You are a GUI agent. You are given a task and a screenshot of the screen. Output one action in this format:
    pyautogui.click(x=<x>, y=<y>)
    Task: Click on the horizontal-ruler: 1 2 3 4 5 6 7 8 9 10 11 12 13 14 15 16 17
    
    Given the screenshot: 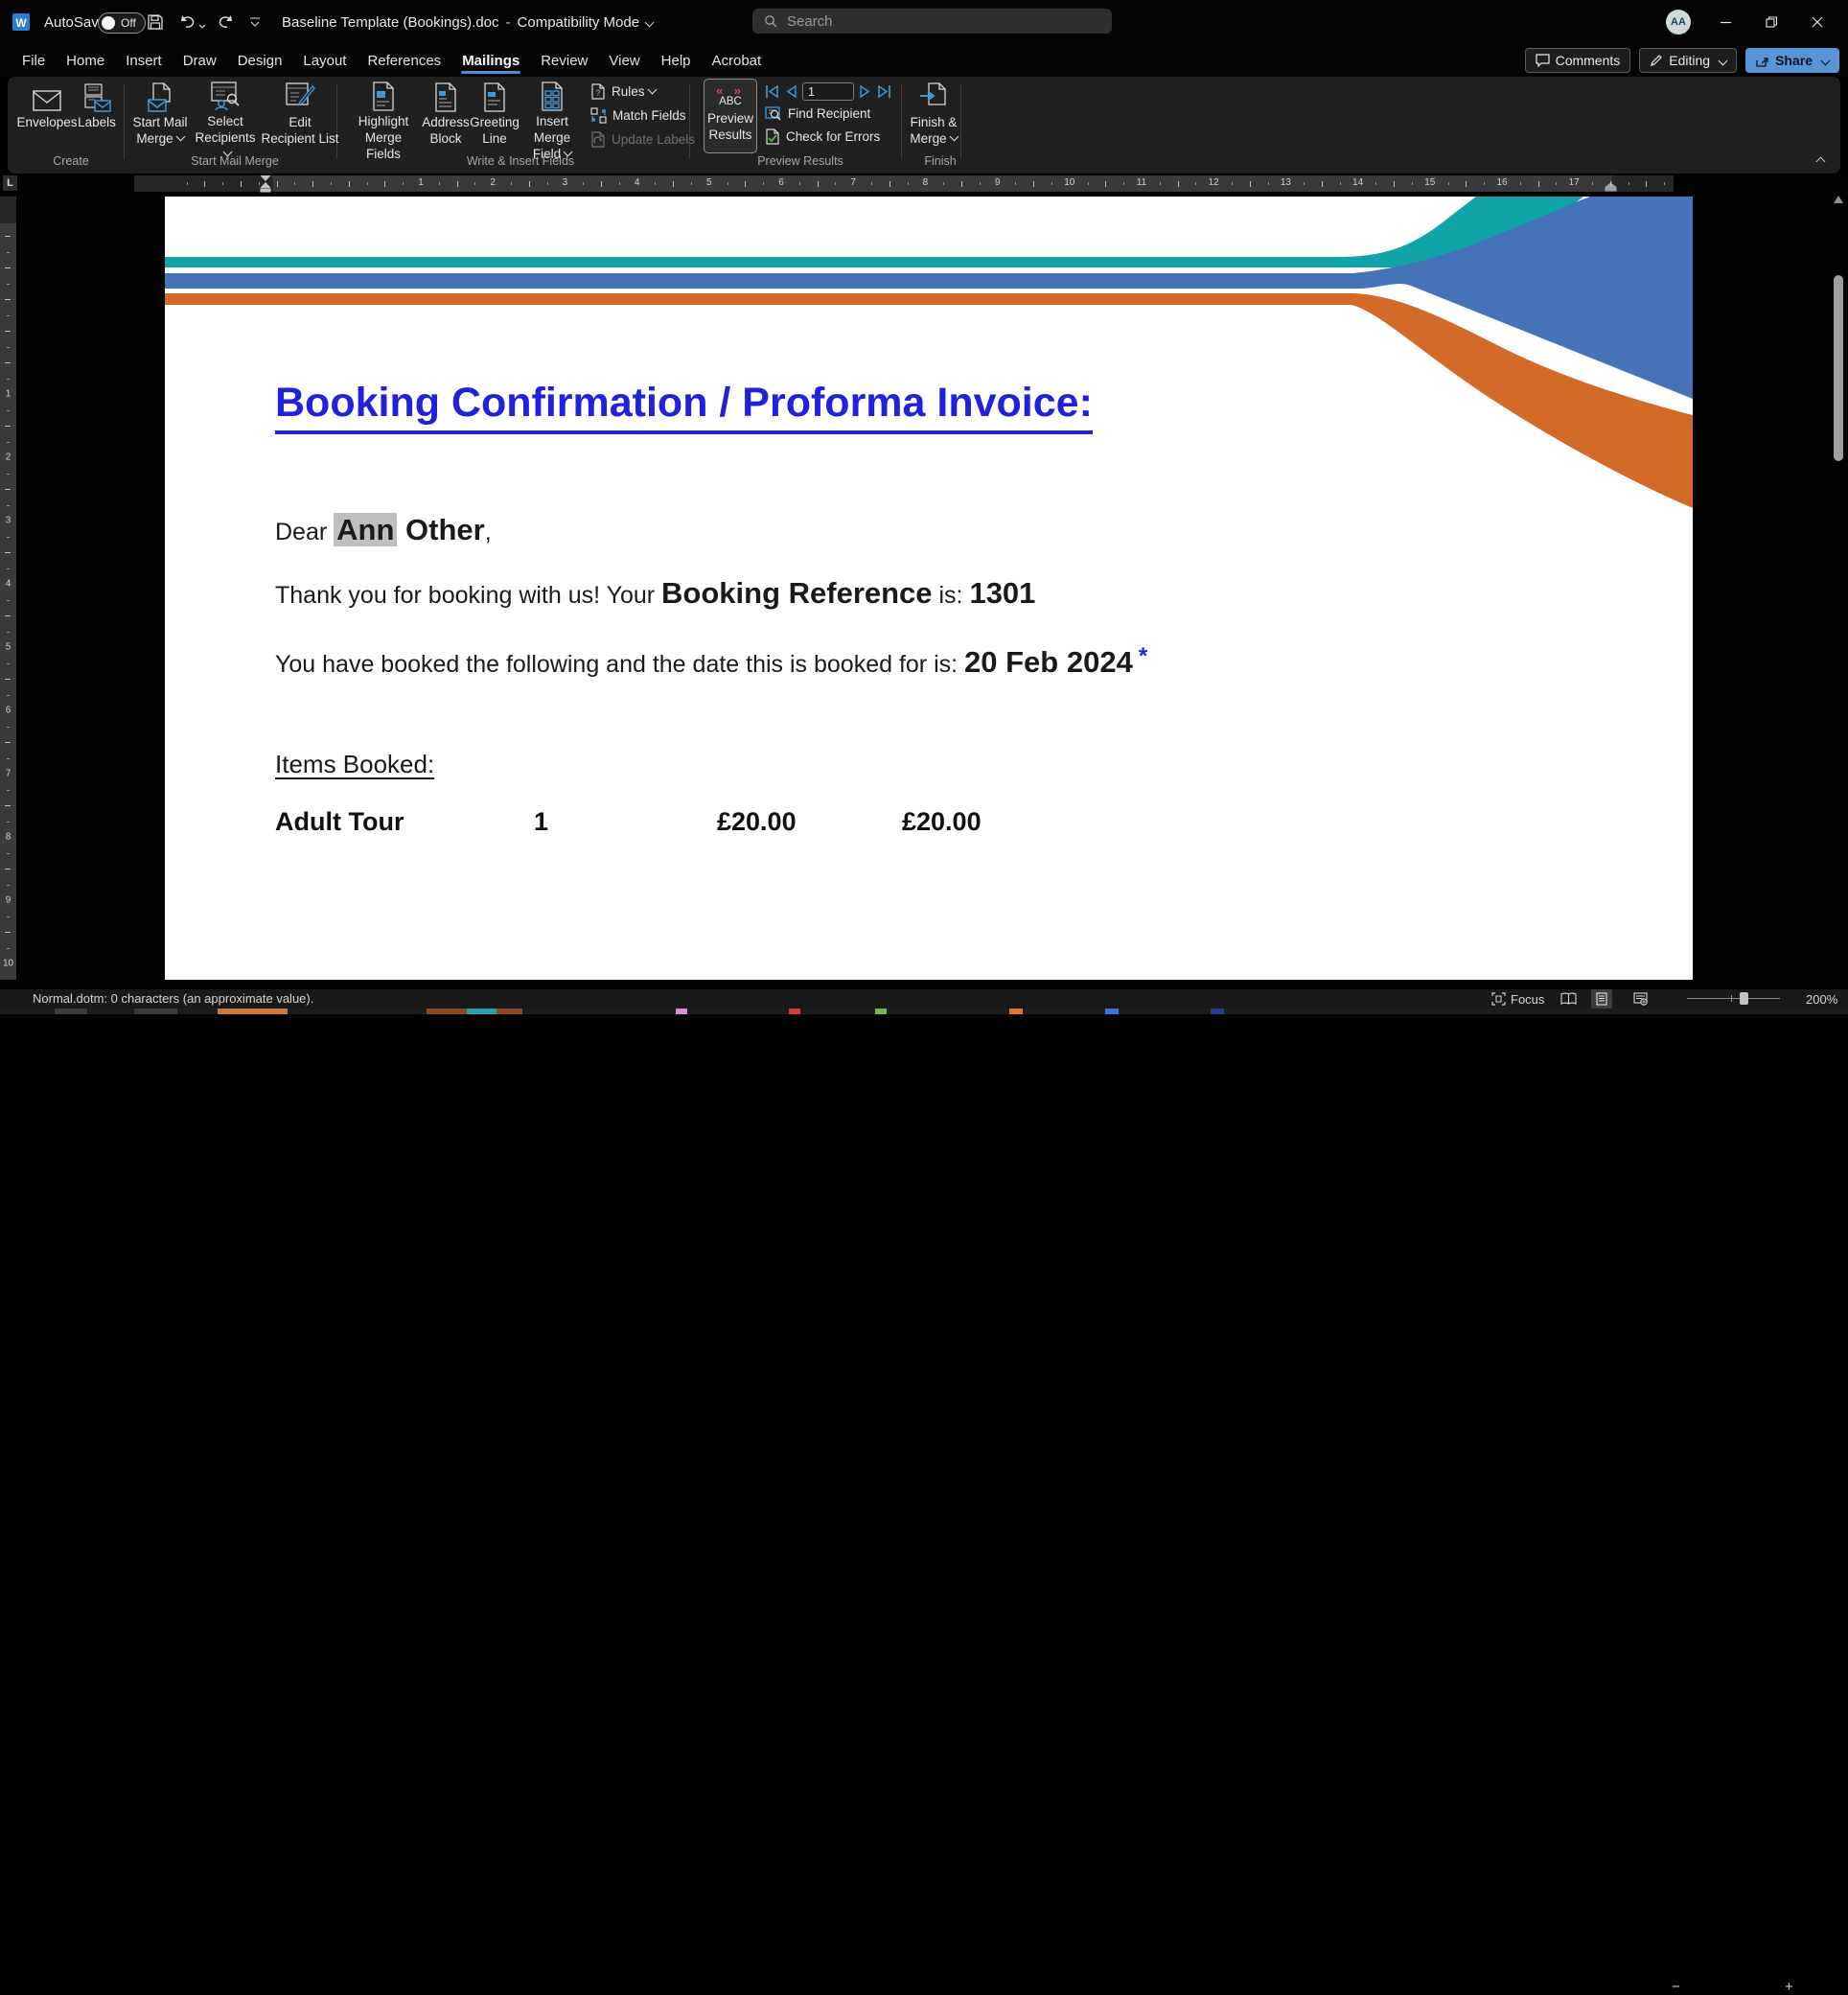 What is the action you would take?
    pyautogui.click(x=904, y=184)
    